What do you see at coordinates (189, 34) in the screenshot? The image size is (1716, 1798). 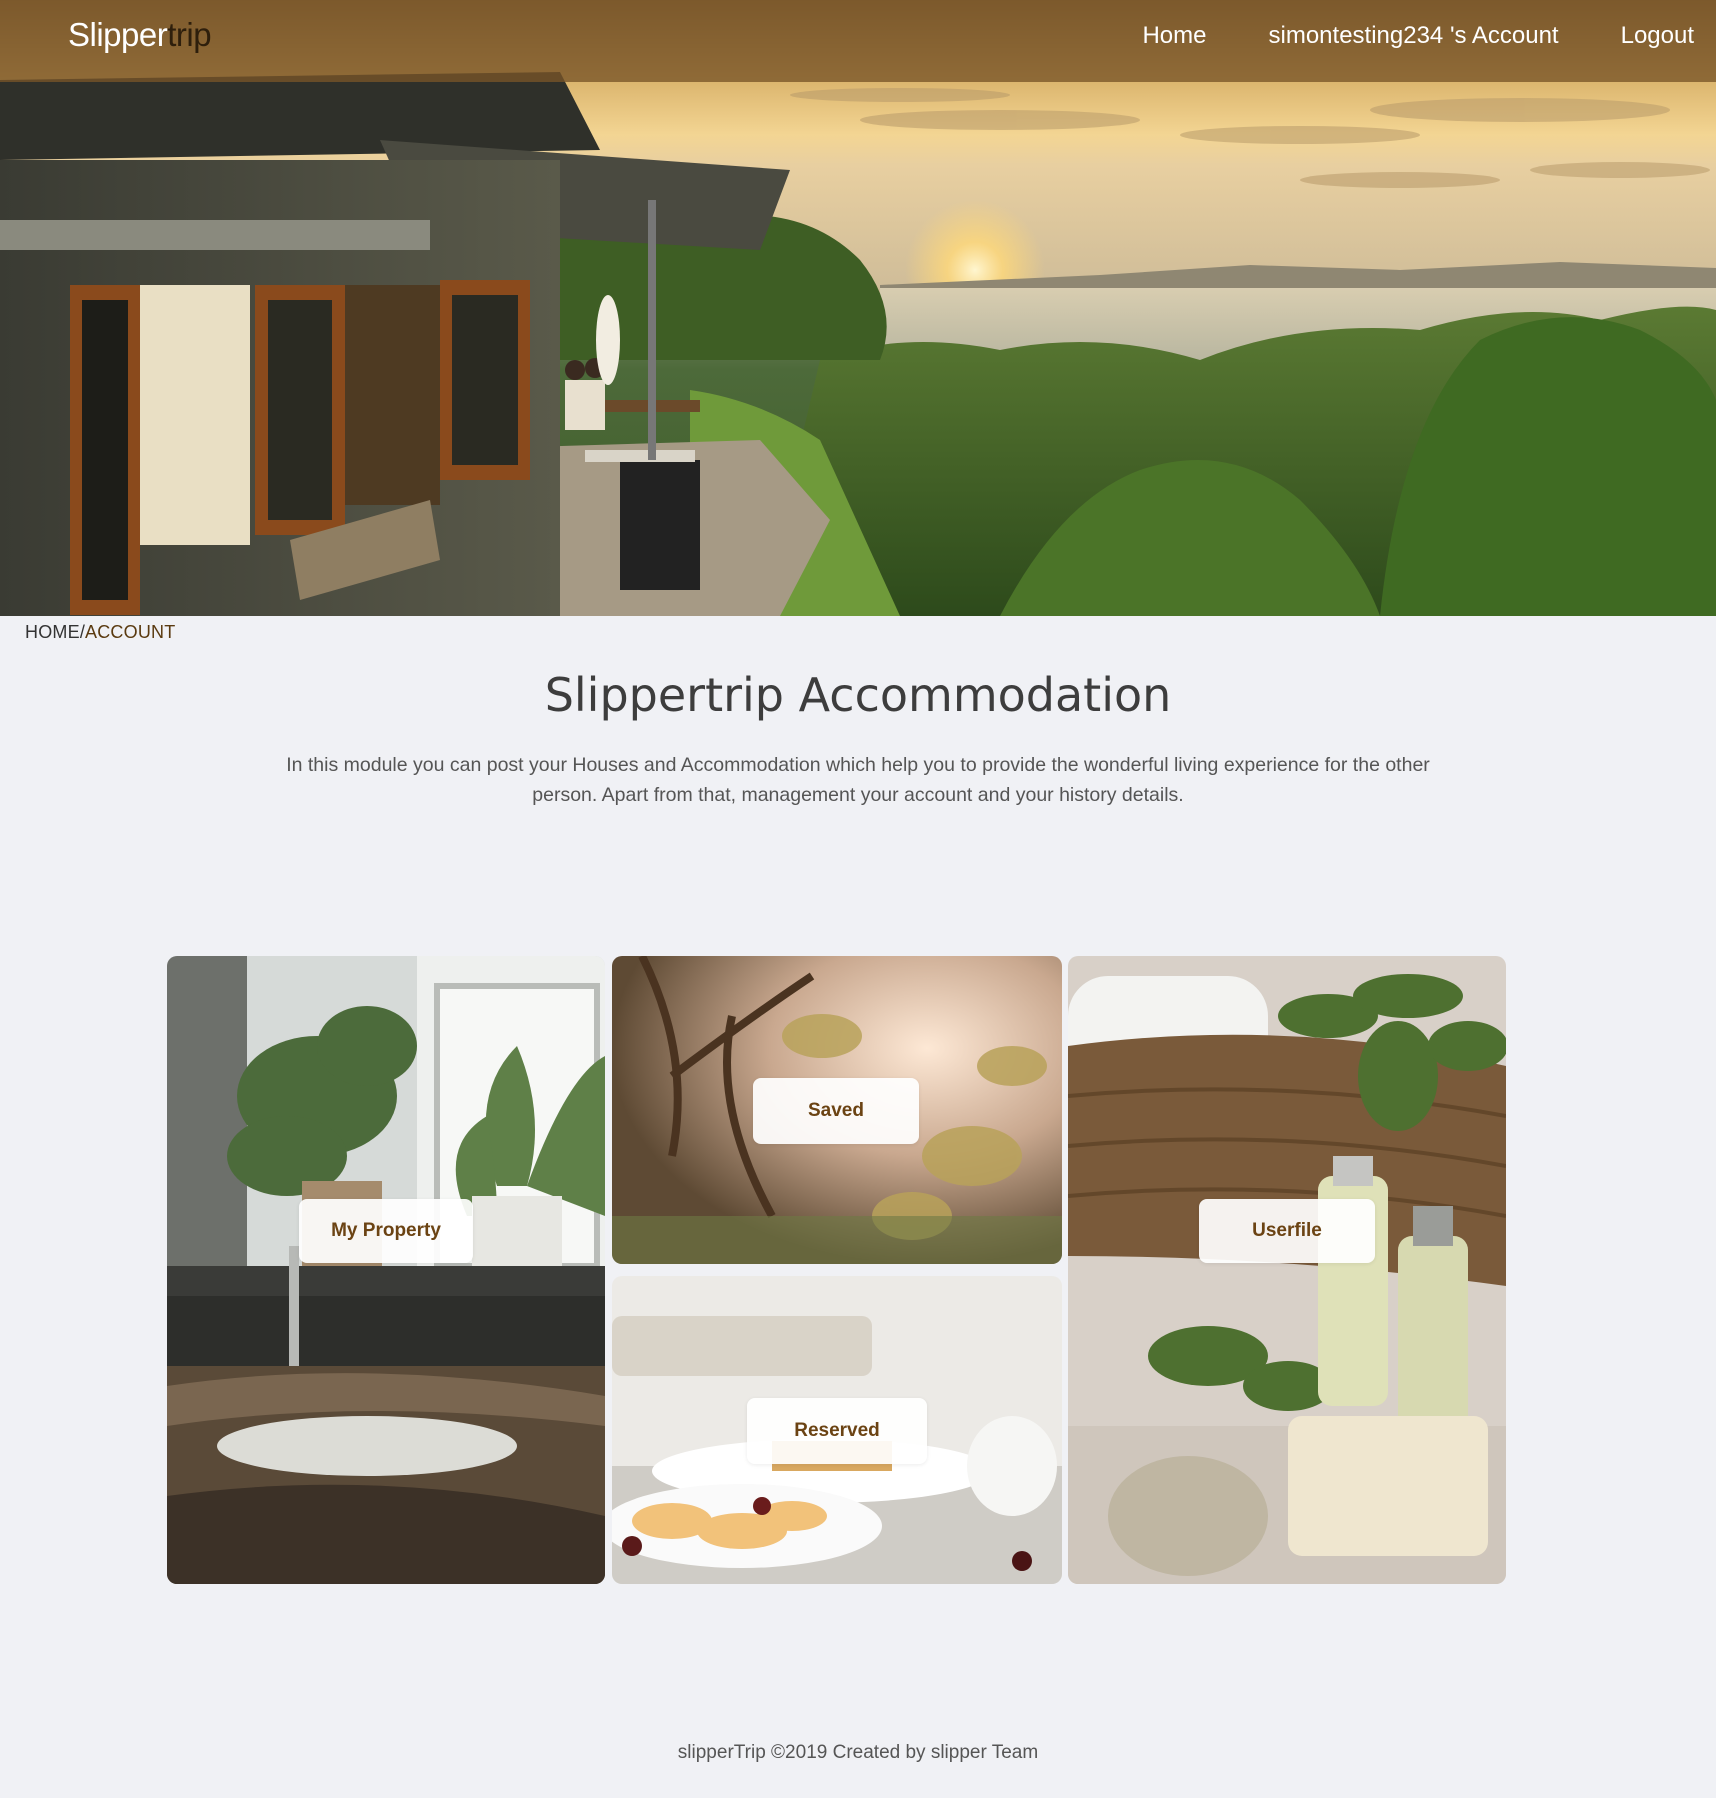 I see `brand-name-part2: trip` at bounding box center [189, 34].